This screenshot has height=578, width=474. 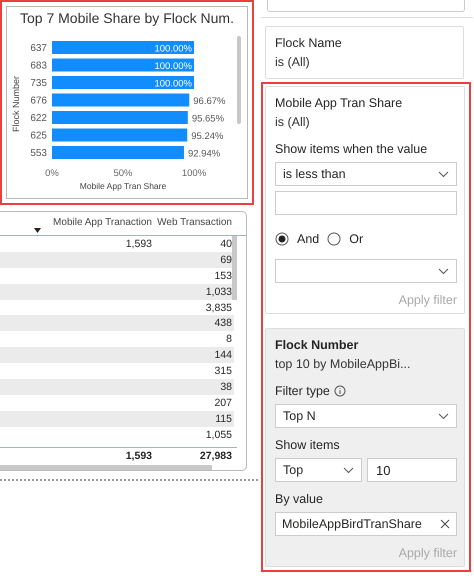 What do you see at coordinates (226, 244) in the screenshot?
I see `table-cell-text: 40` at bounding box center [226, 244].